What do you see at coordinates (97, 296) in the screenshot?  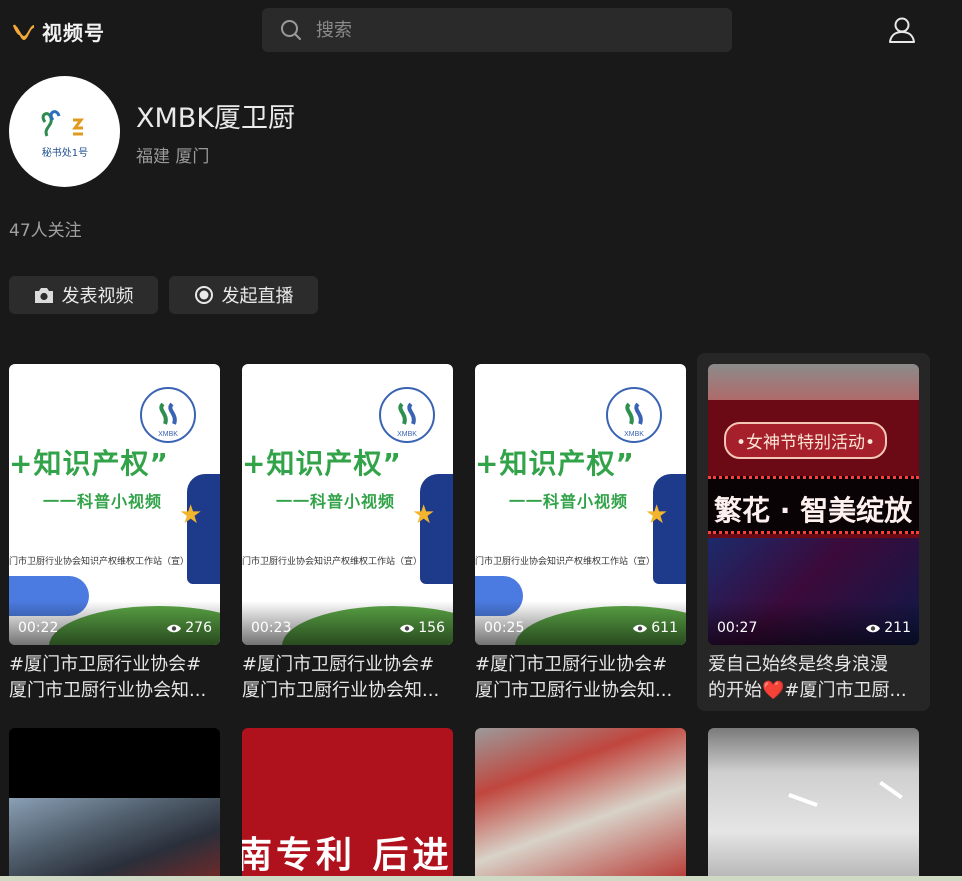 I see `post-video-label: 发表视频` at bounding box center [97, 296].